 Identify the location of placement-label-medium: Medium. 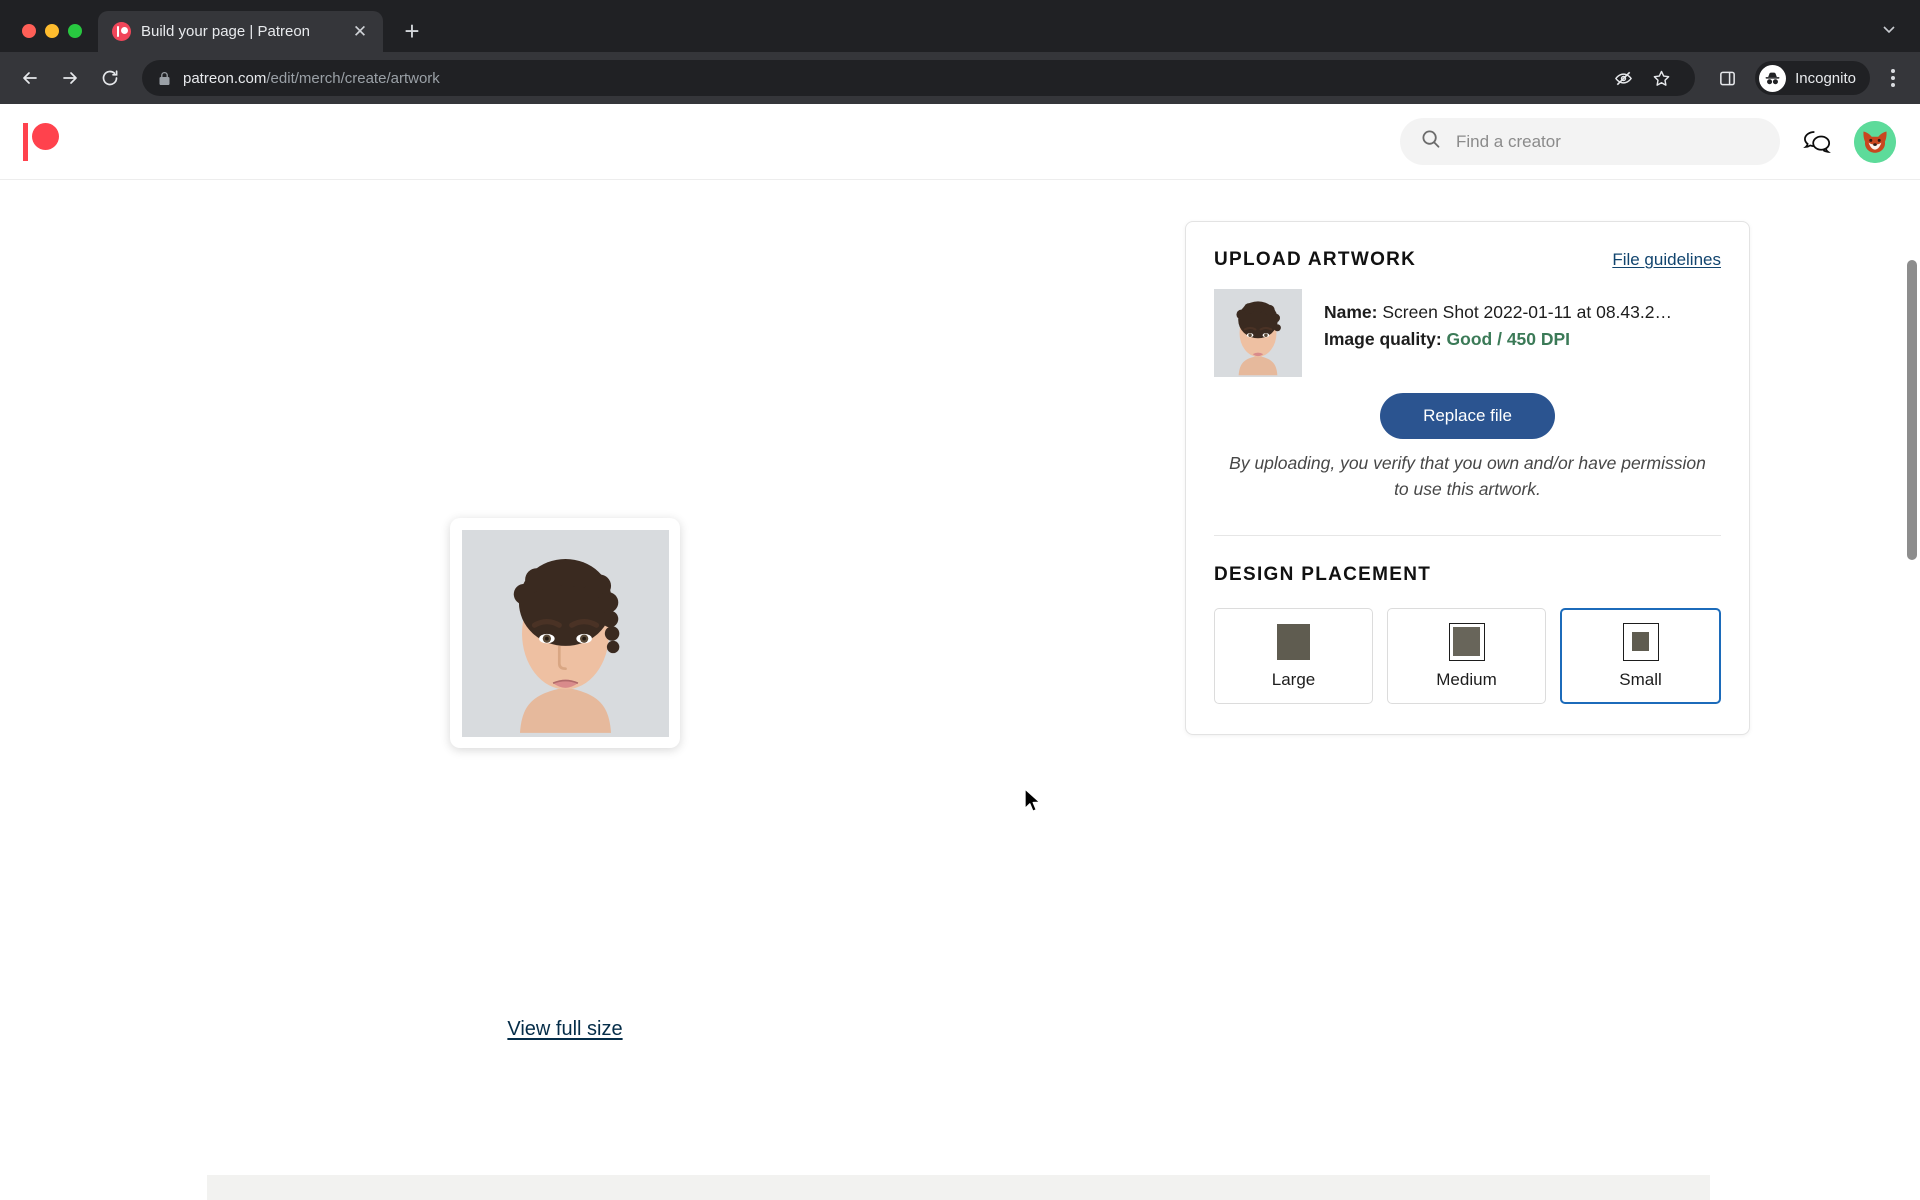
(1466, 679).